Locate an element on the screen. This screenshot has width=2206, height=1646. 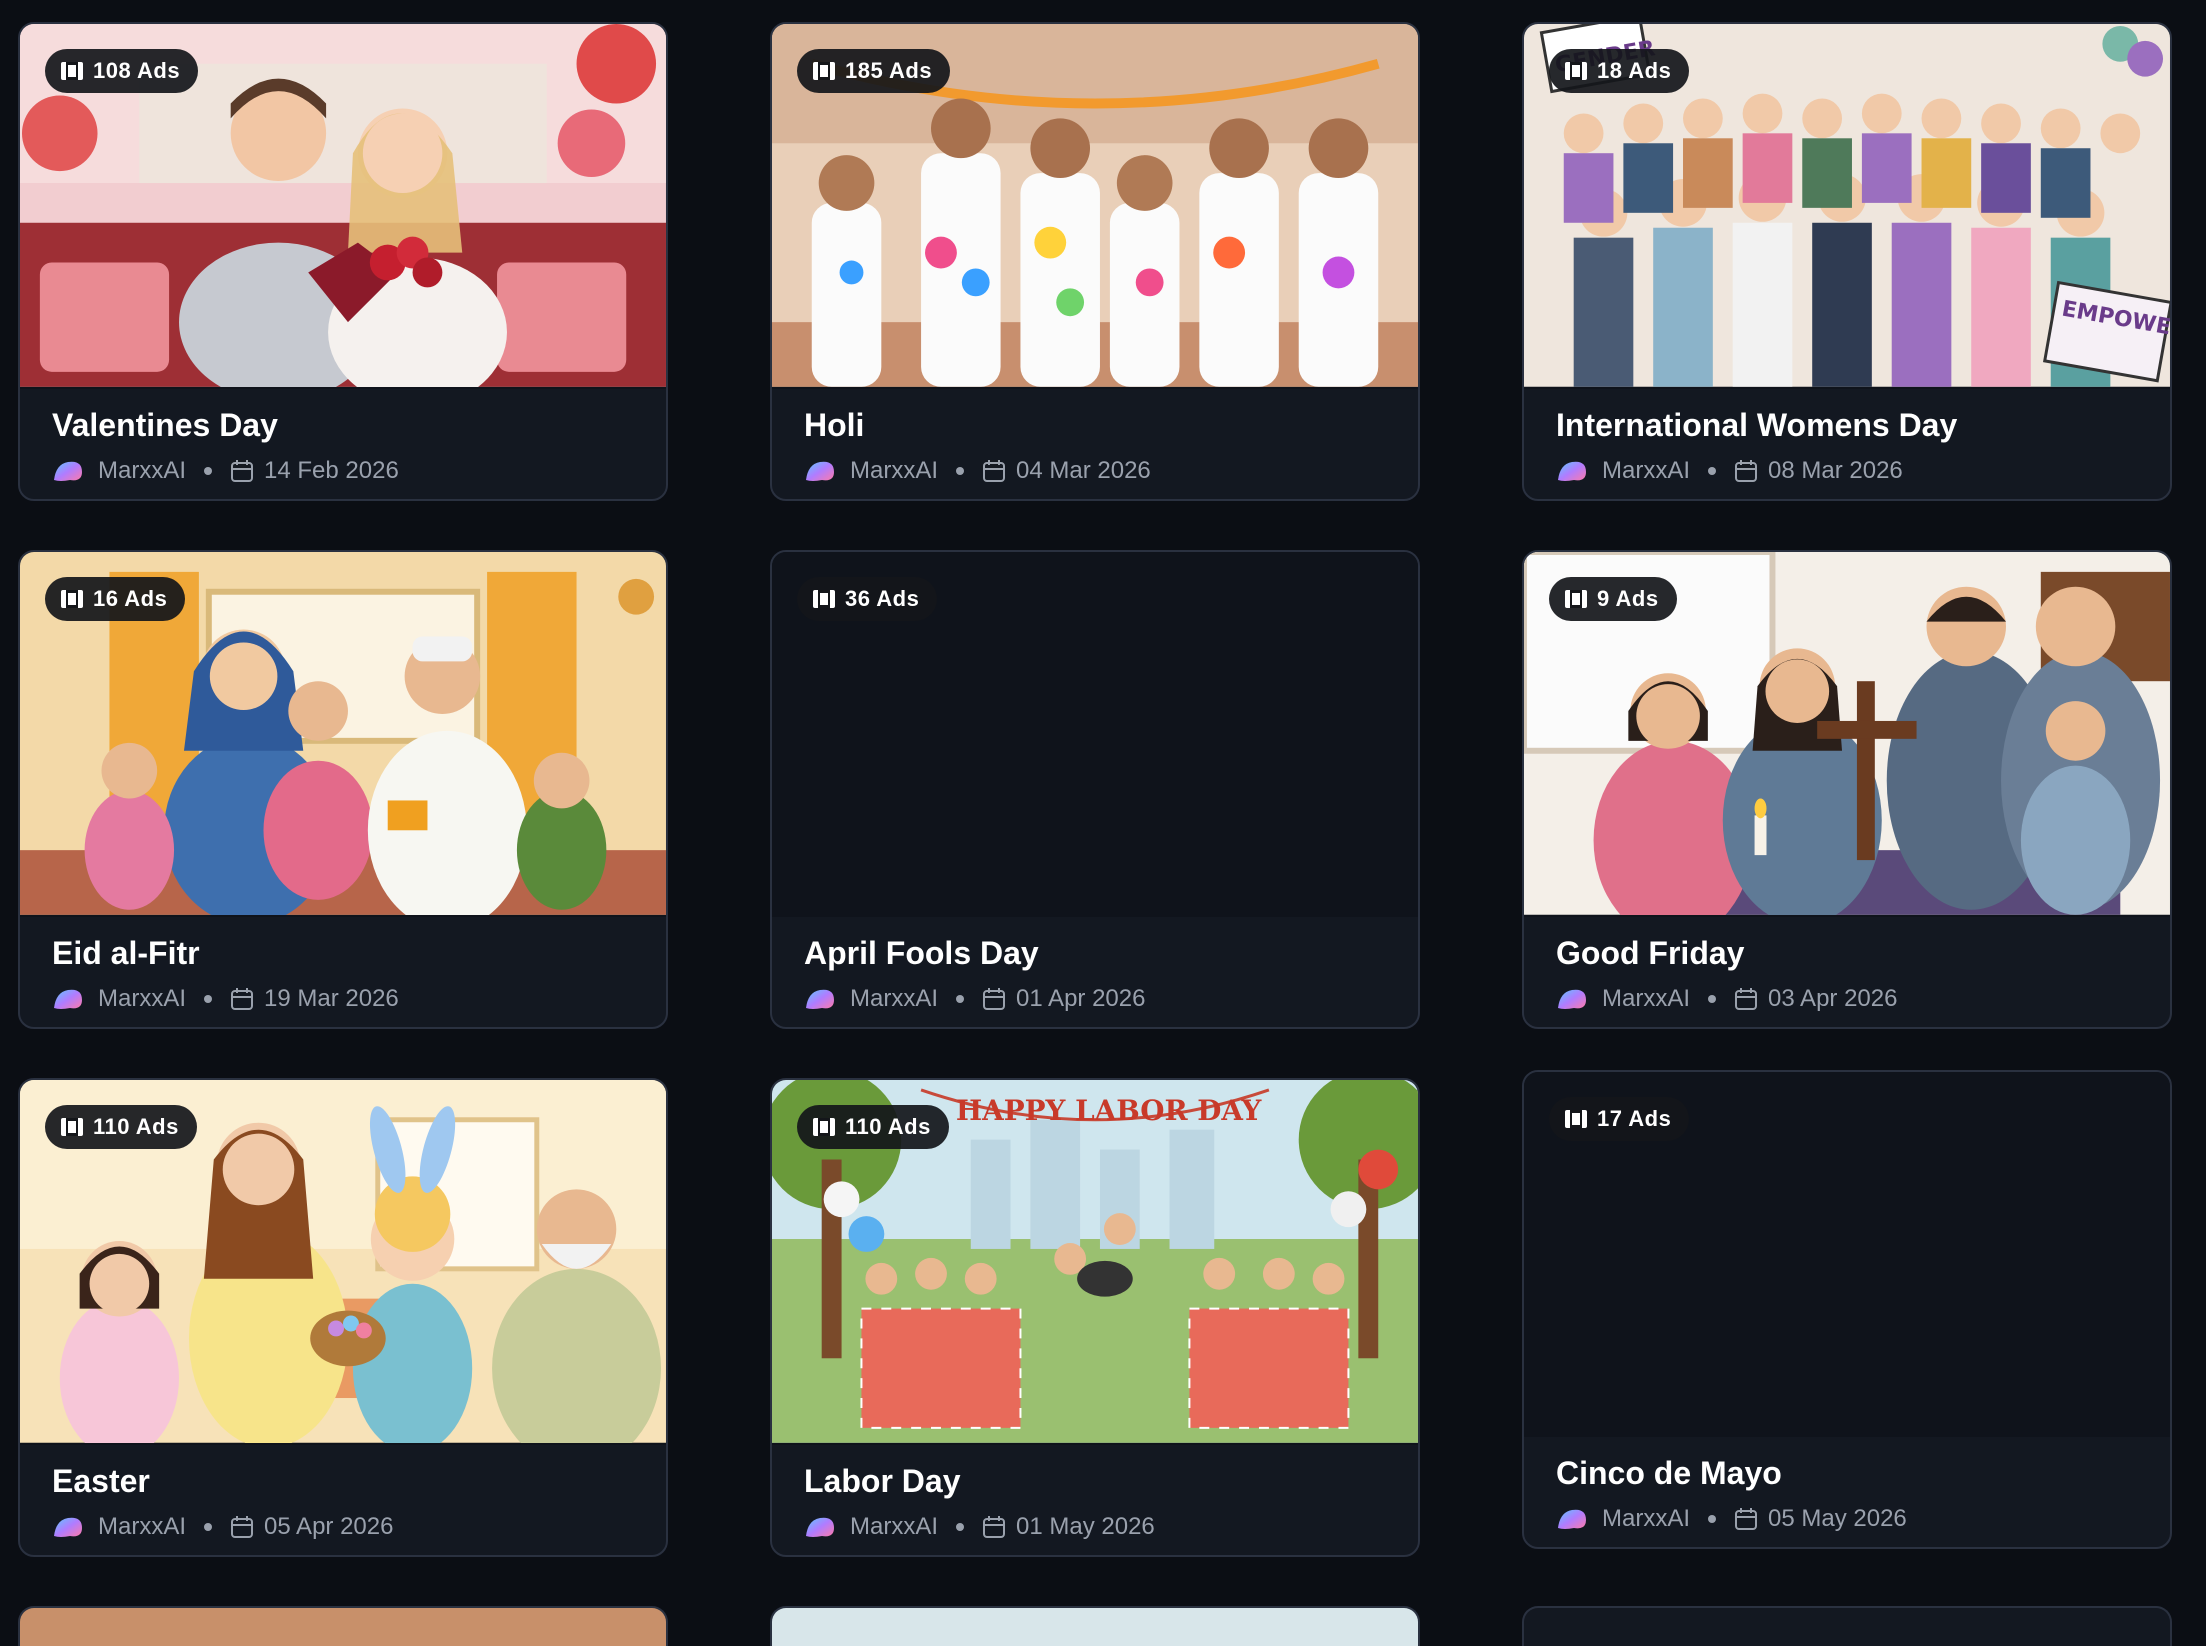
event-title: Cinco de Mayo is located at coordinates (1669, 1473).